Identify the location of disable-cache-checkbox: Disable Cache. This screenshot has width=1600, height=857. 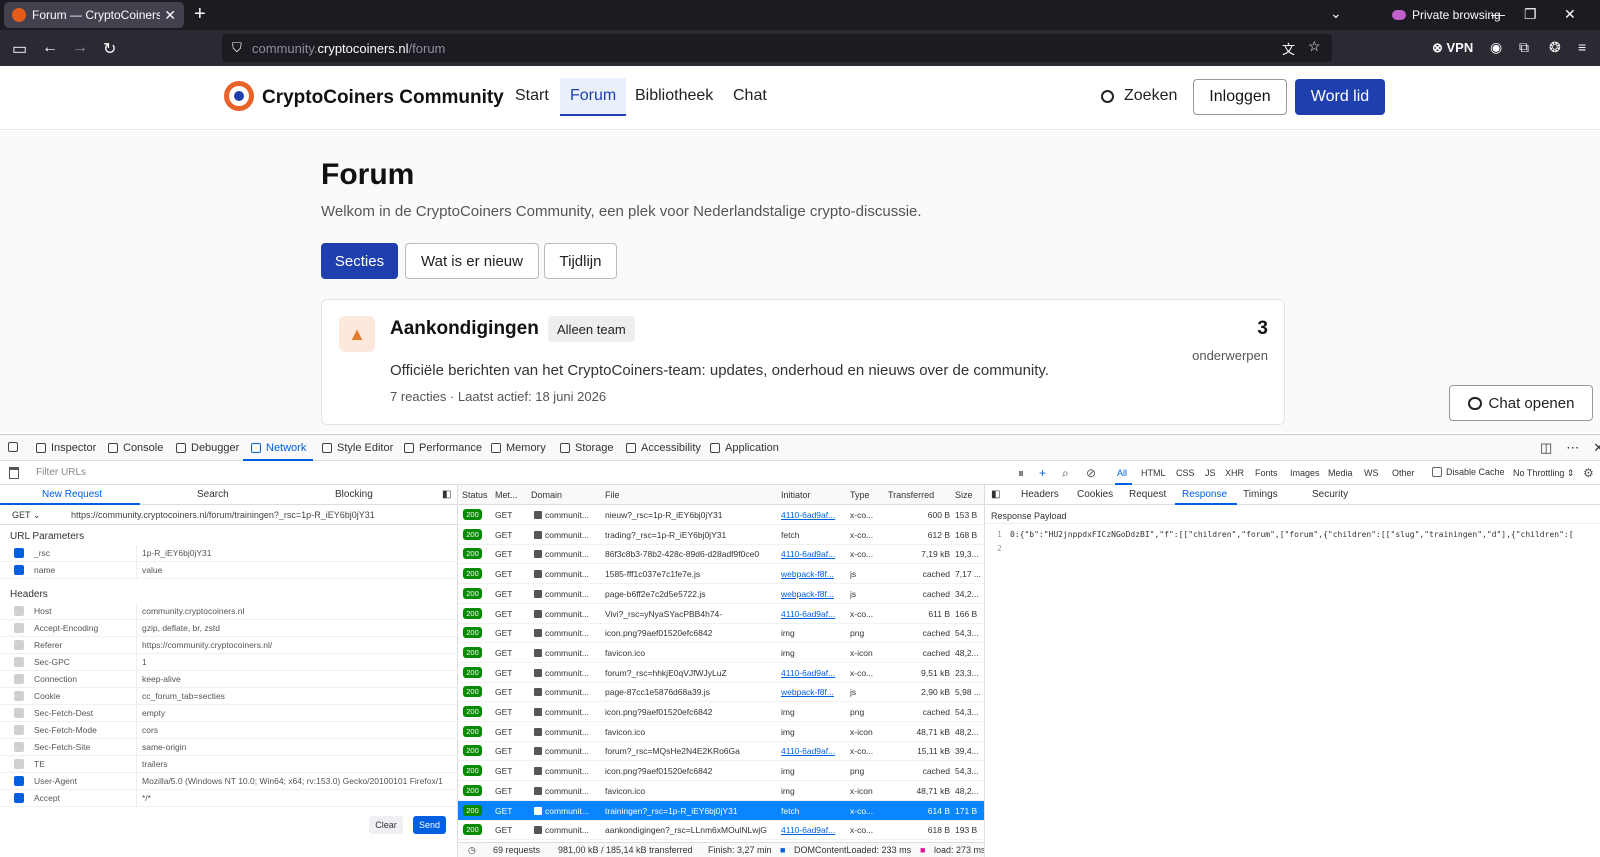
(1468, 472).